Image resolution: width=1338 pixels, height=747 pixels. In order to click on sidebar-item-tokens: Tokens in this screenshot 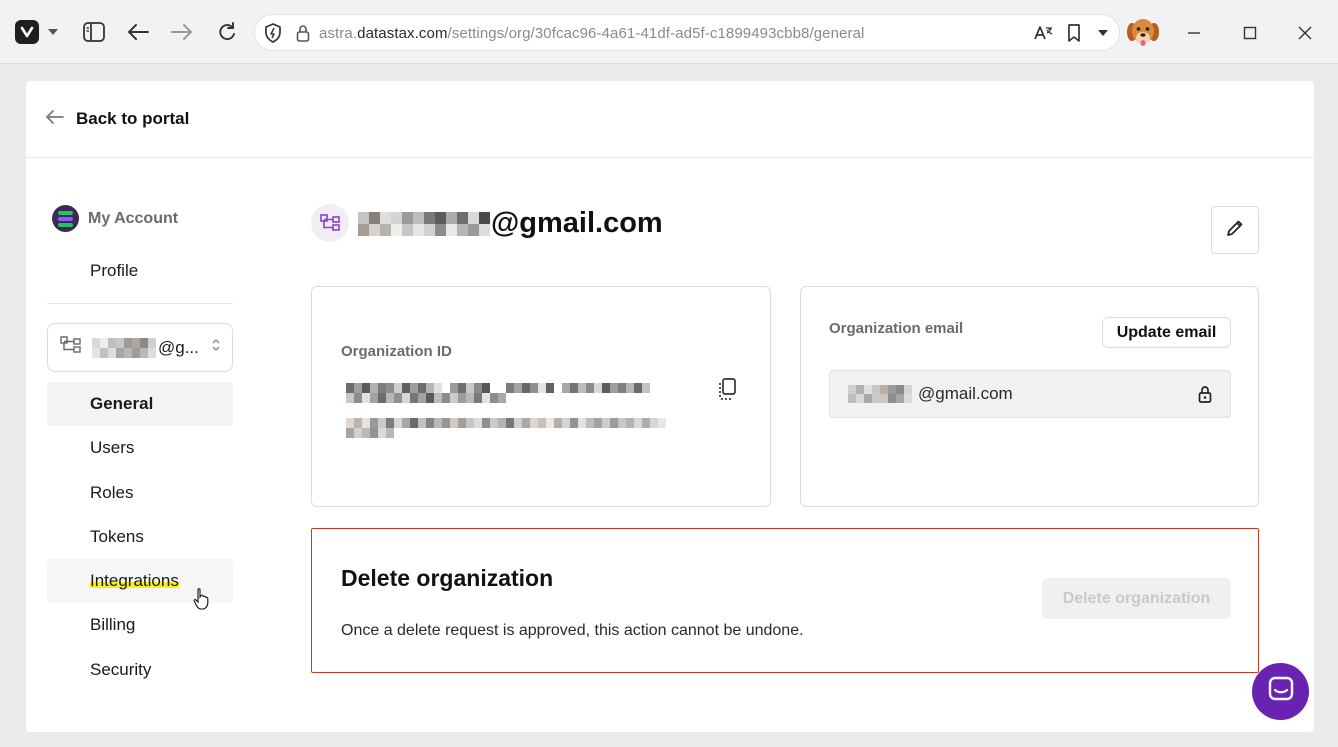, I will do `click(140, 537)`.